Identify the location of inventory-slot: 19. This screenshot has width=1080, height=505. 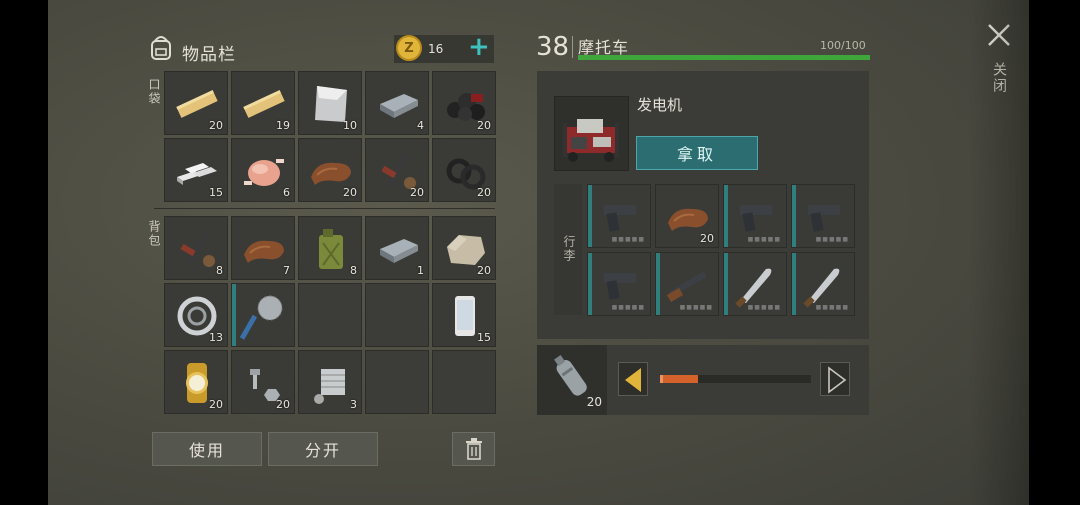
(263, 103).